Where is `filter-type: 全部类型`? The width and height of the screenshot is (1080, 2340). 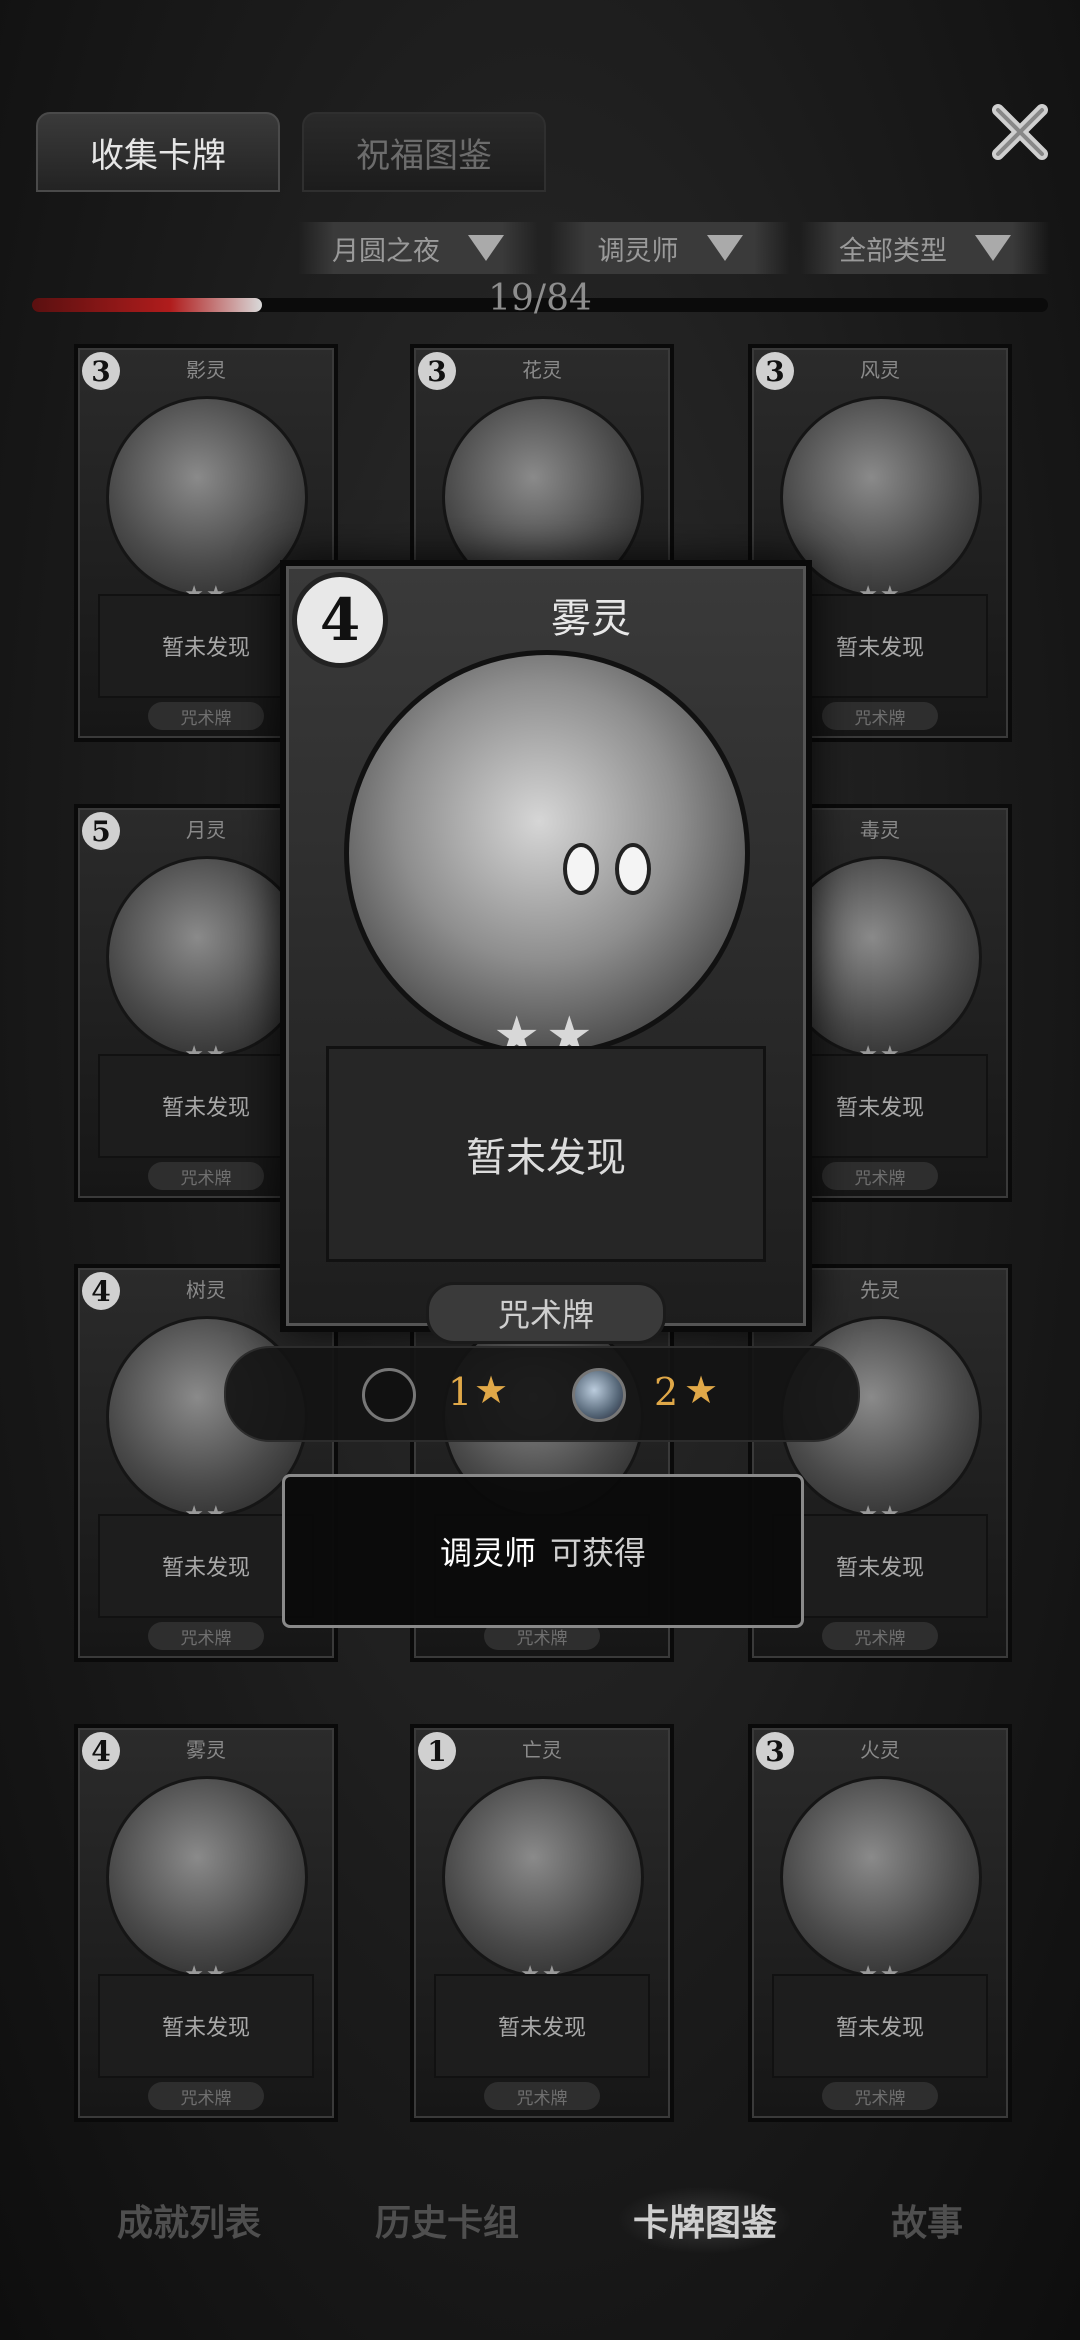
filter-type: 全部类型 is located at coordinates (925, 248).